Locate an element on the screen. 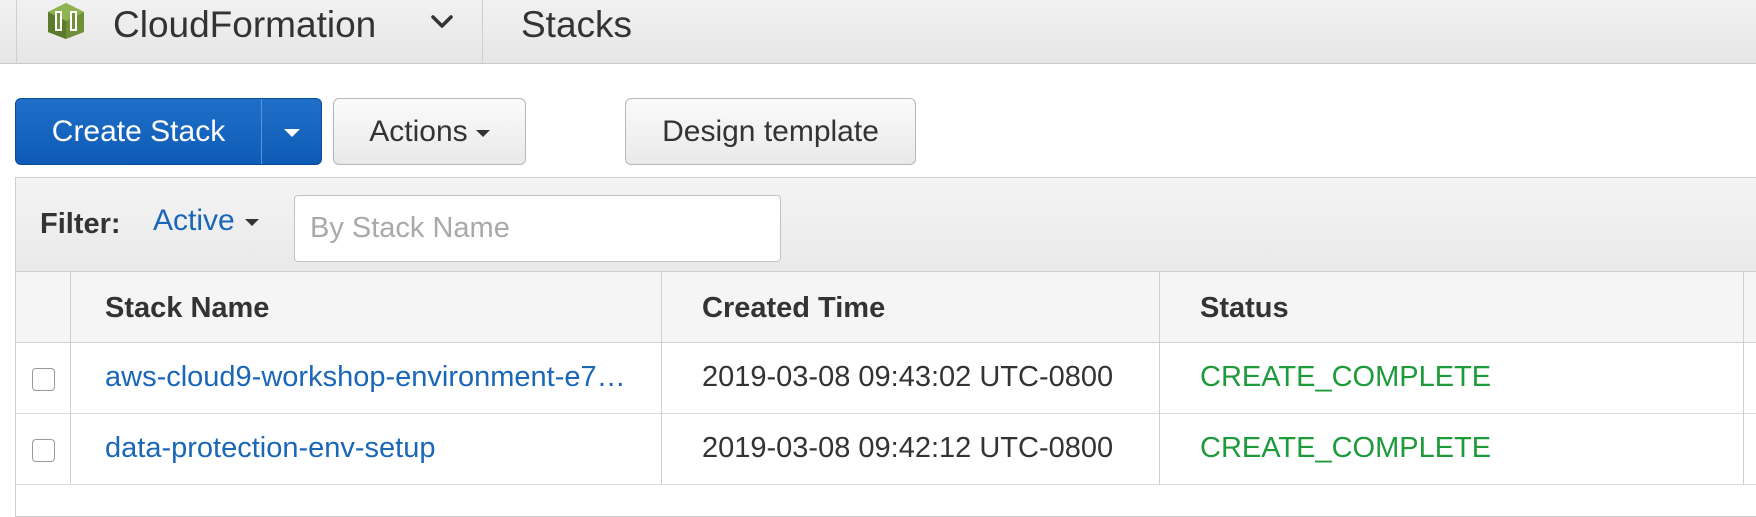 This screenshot has height=517, width=1756. actions-dropdown-button: Actions is located at coordinates (429, 131).